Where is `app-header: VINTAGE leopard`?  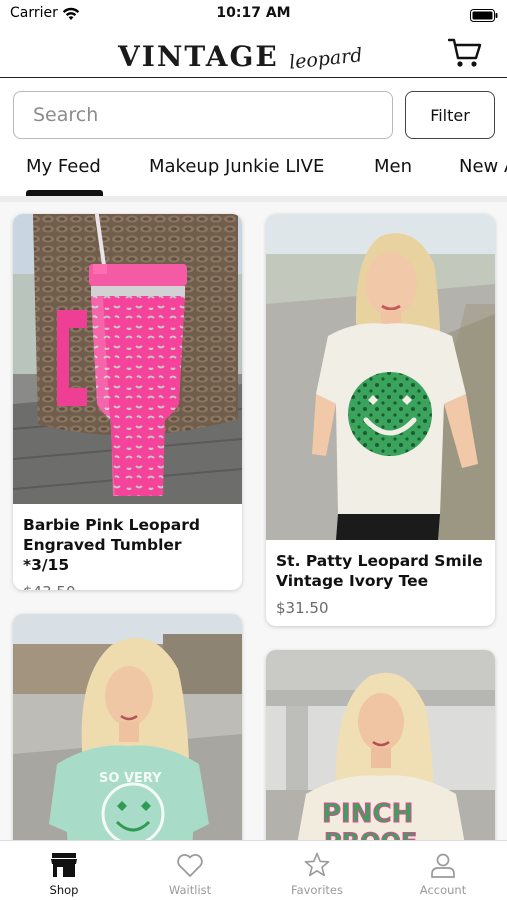 app-header: VINTAGE leopard is located at coordinates (253, 53).